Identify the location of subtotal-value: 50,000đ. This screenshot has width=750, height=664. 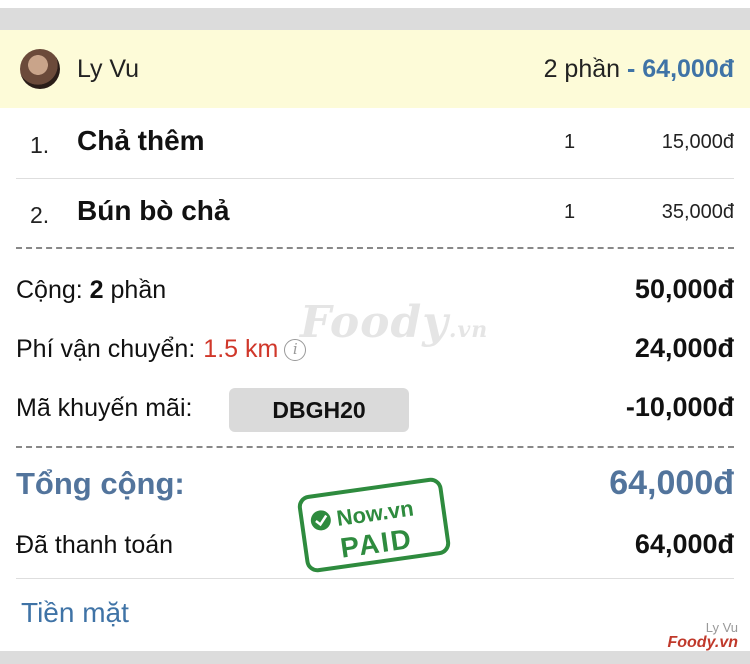
(684, 289).